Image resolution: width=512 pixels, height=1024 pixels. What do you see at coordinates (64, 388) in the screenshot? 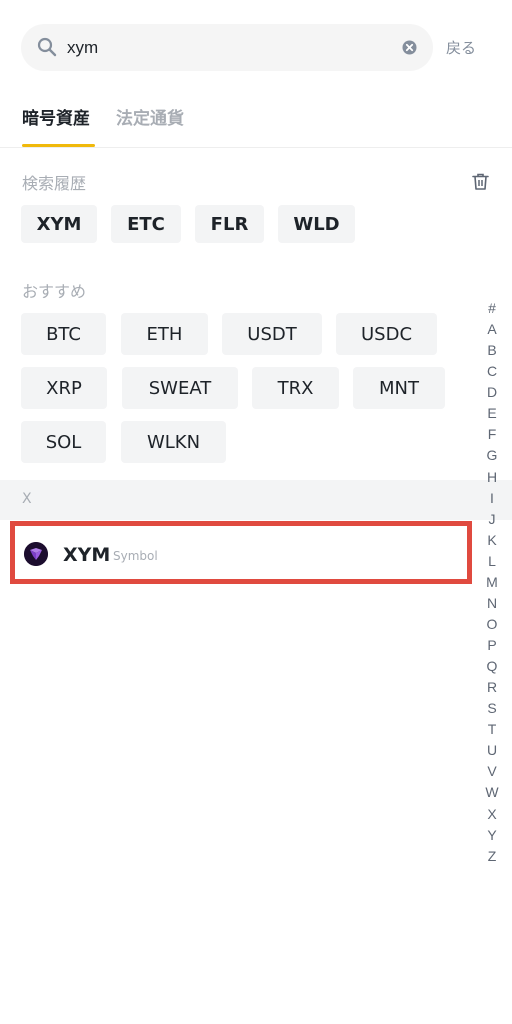
I see `recommended-chip: XRP` at bounding box center [64, 388].